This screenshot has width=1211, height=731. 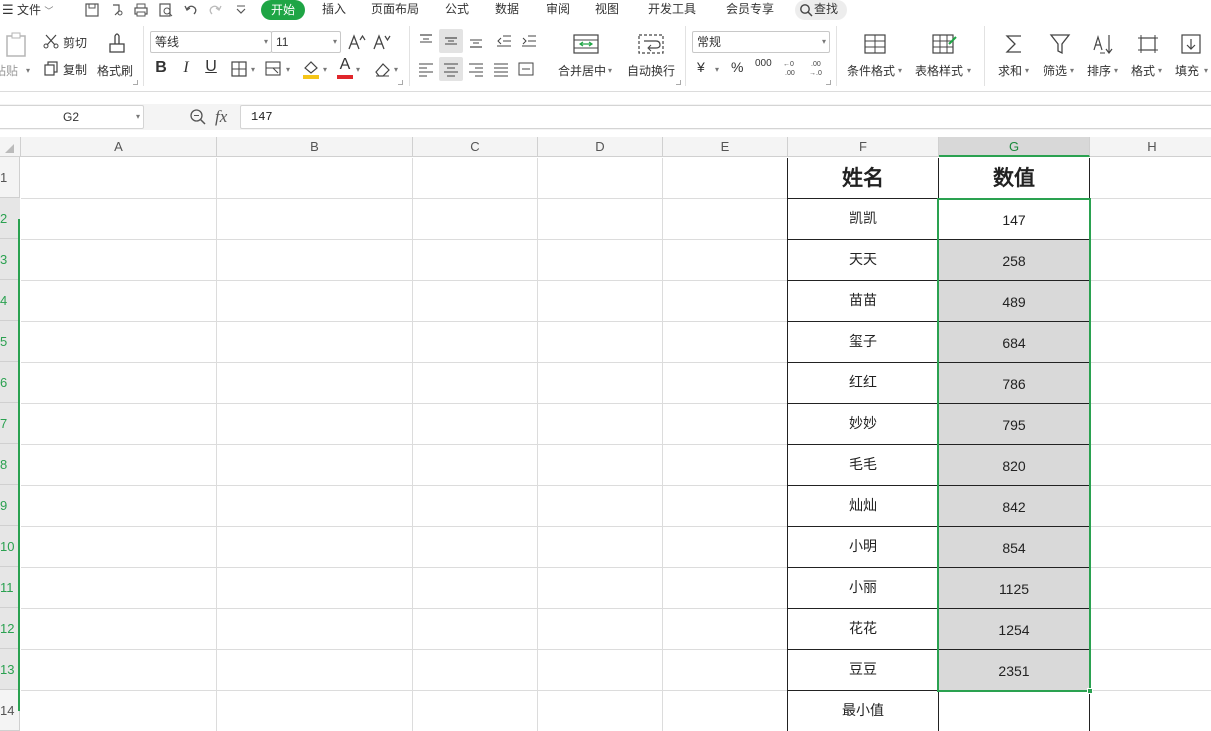 I want to click on sort-button: 排序 ▾, so click(x=1104, y=57).